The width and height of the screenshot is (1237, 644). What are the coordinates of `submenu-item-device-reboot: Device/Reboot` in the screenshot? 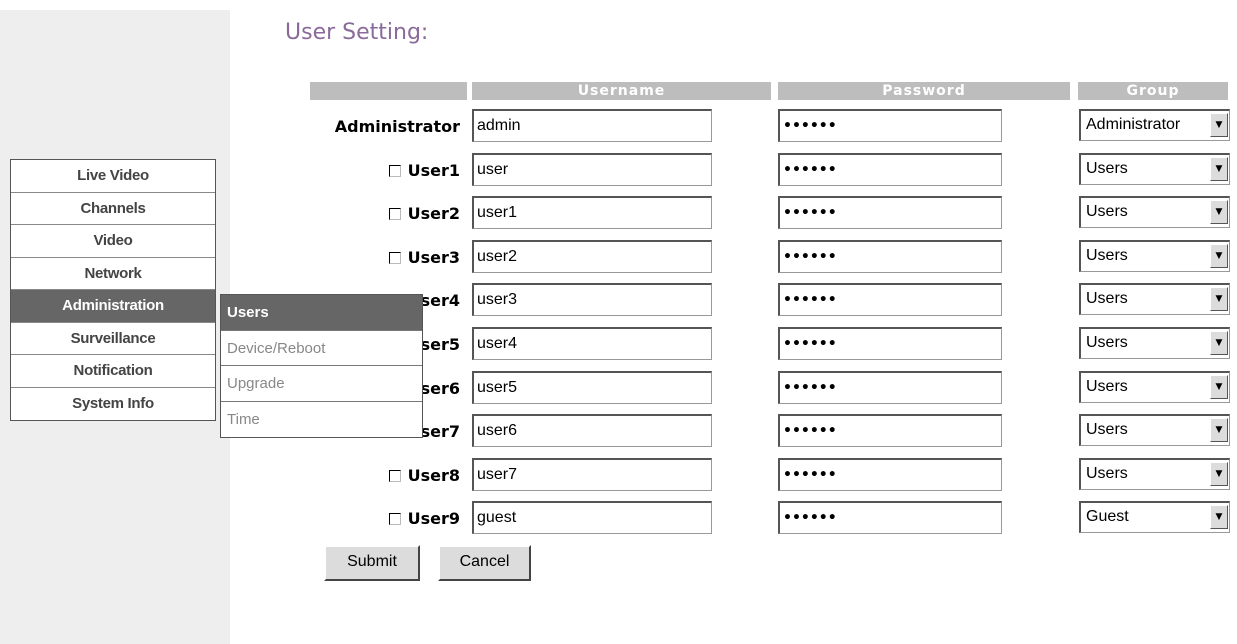 It's located at (321, 348).